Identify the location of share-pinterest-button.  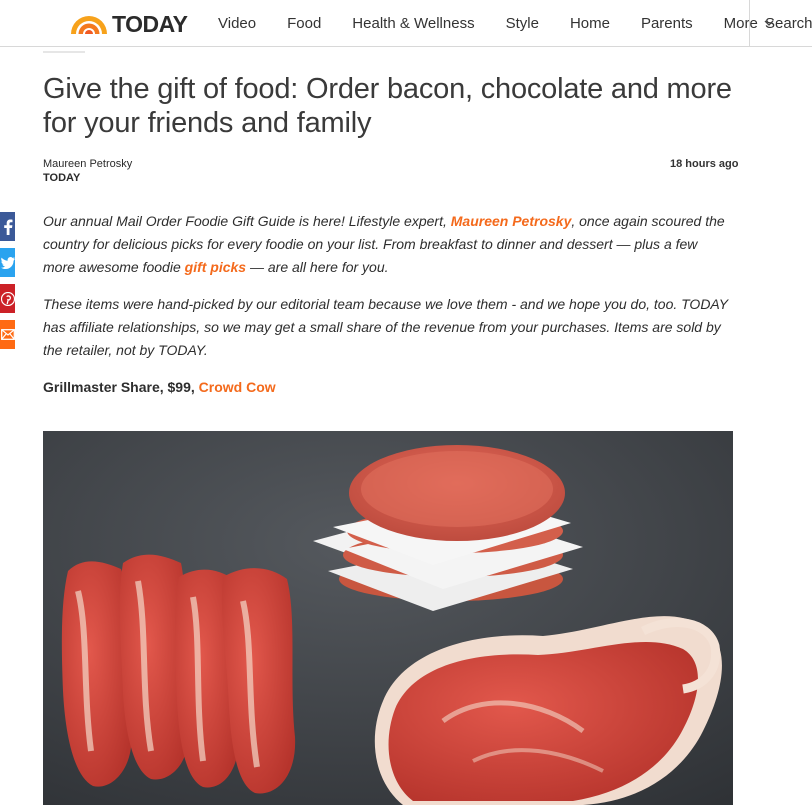
(7, 298).